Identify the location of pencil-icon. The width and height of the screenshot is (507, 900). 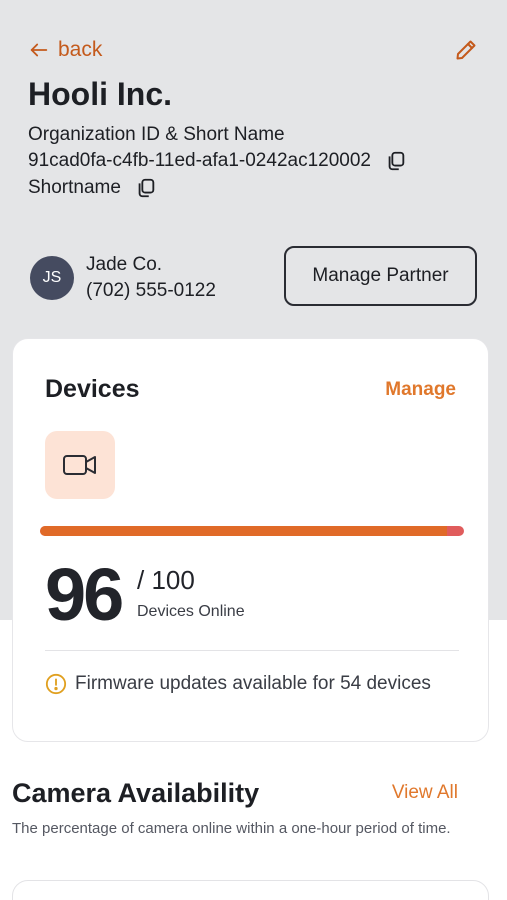
(466, 50).